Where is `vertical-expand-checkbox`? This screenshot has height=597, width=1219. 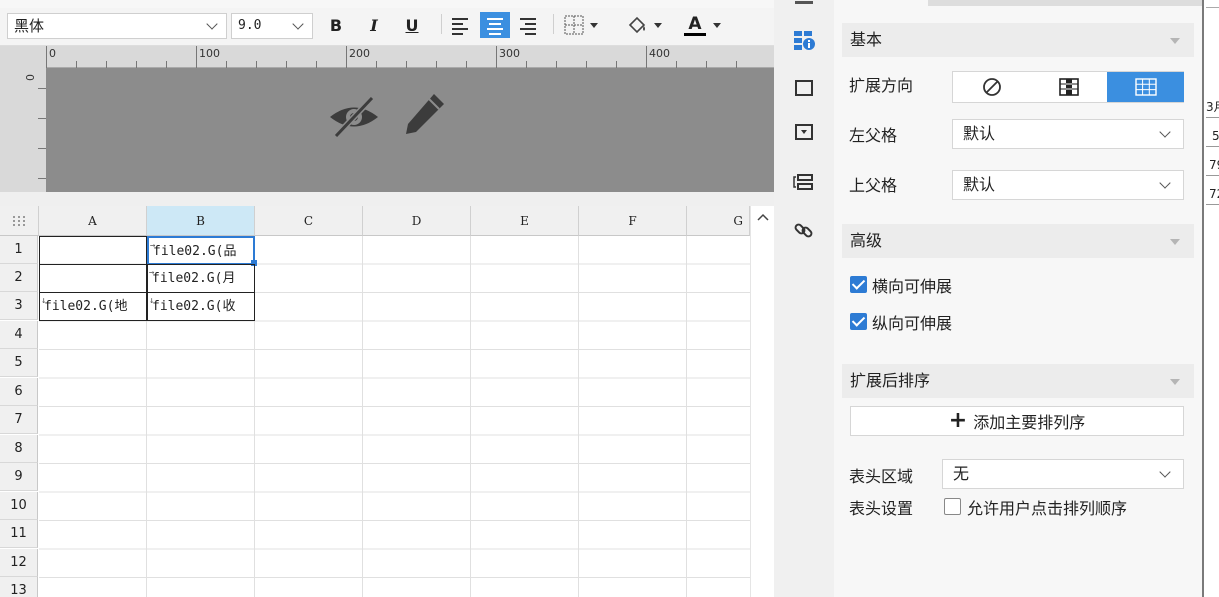
vertical-expand-checkbox is located at coordinates (858, 321).